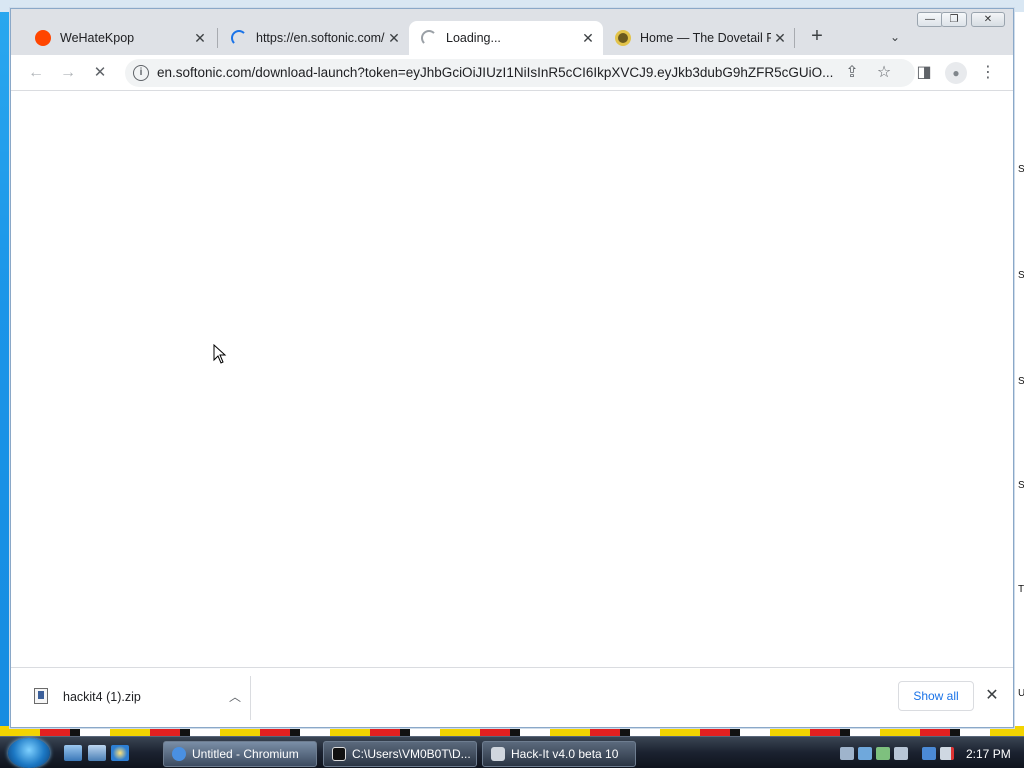 The image size is (1024, 768). What do you see at coordinates (884, 73) in the screenshot?
I see `bookmark-star-icon: ☆` at bounding box center [884, 73].